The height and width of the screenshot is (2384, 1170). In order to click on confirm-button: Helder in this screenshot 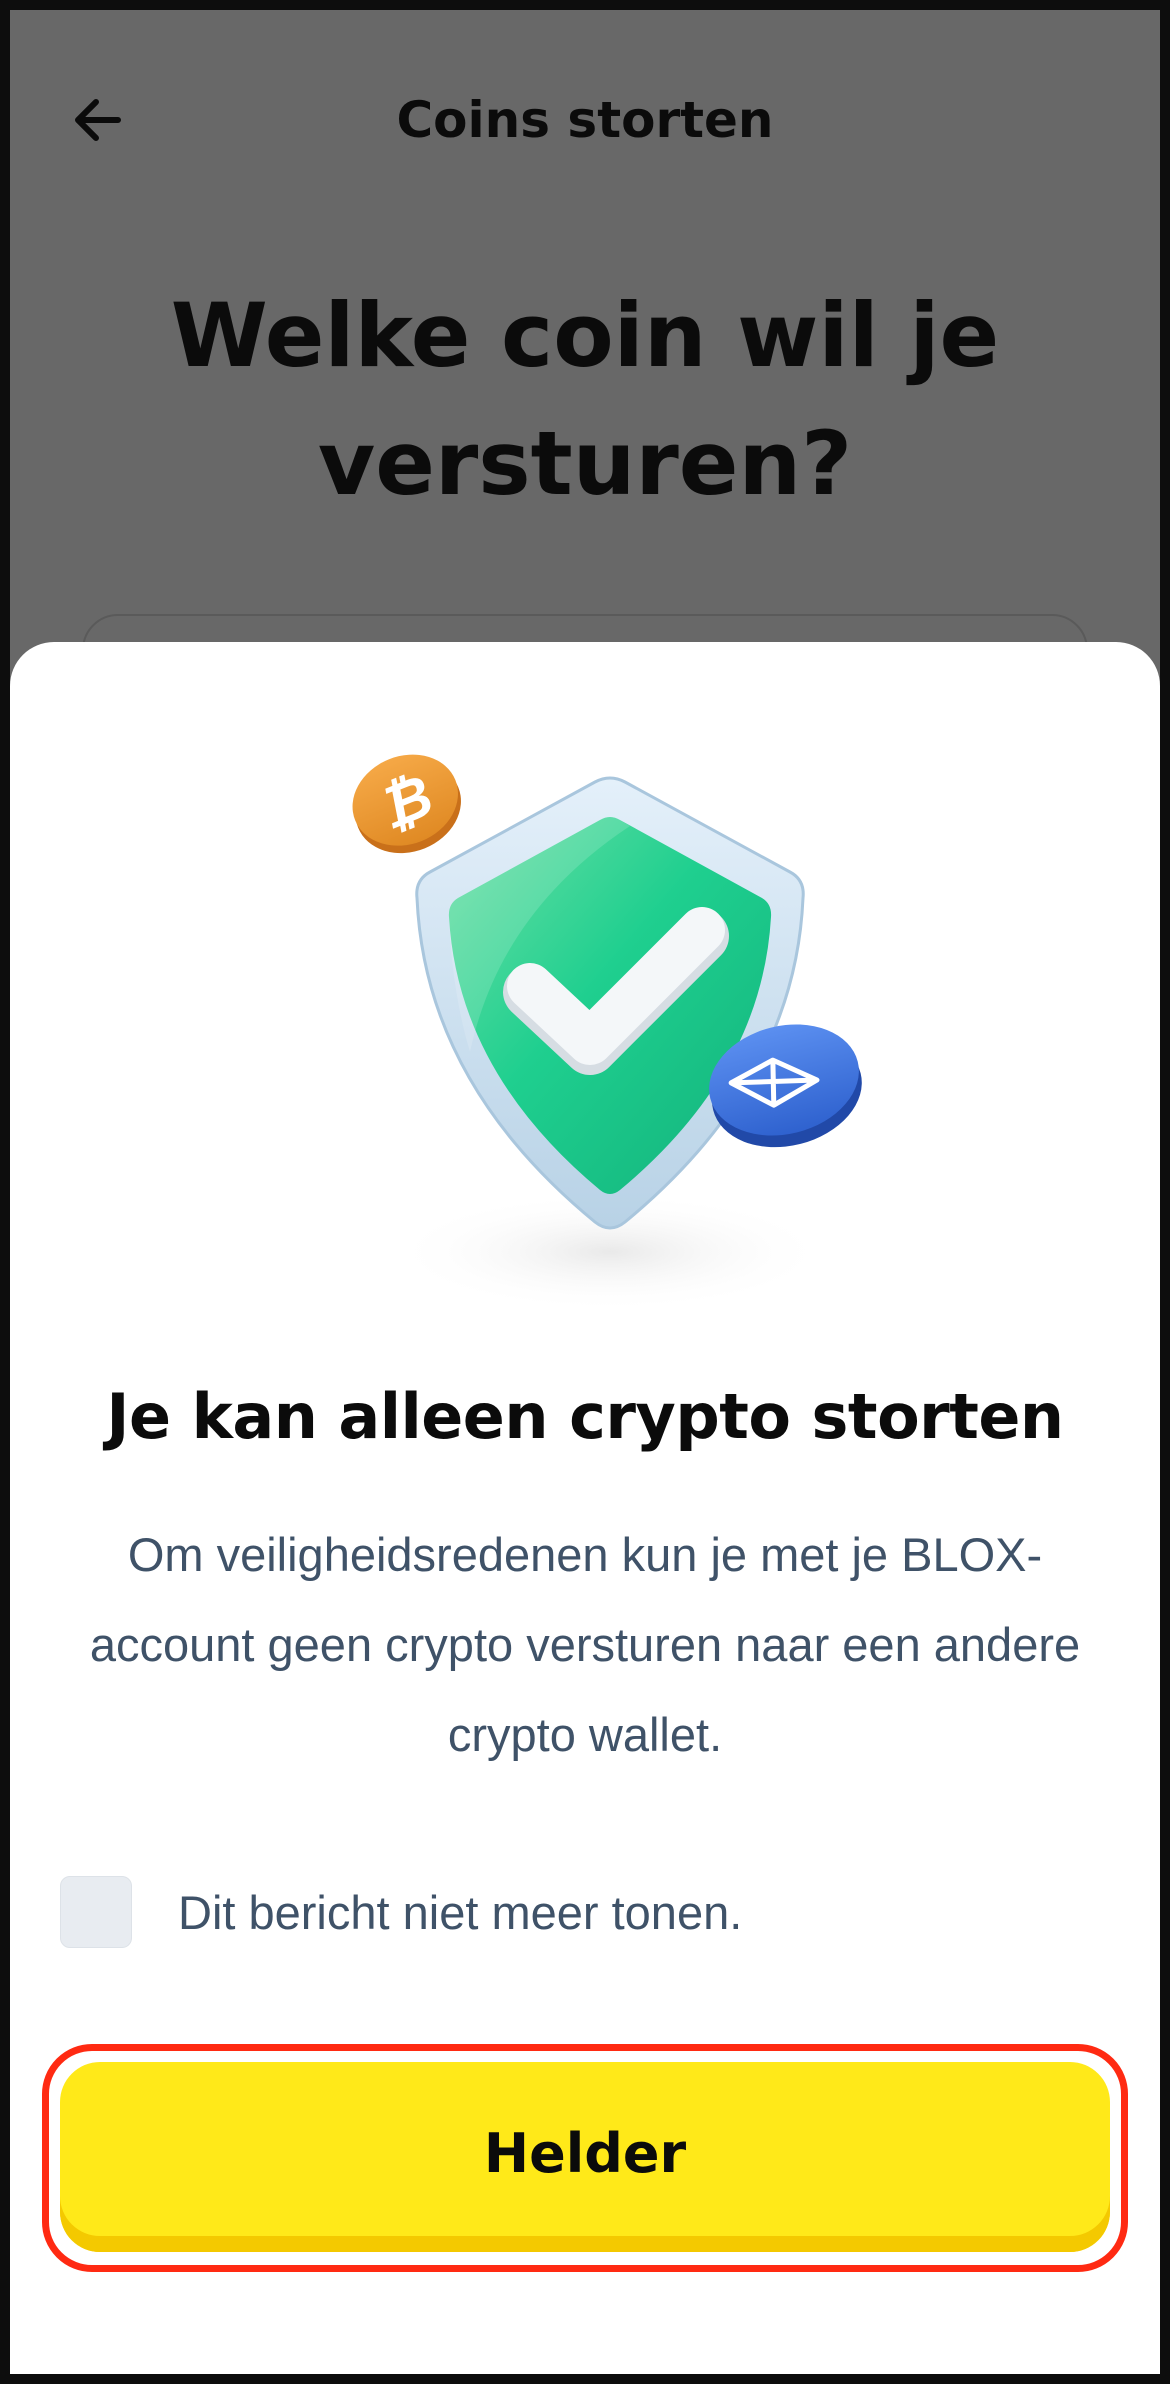, I will do `click(585, 2157)`.